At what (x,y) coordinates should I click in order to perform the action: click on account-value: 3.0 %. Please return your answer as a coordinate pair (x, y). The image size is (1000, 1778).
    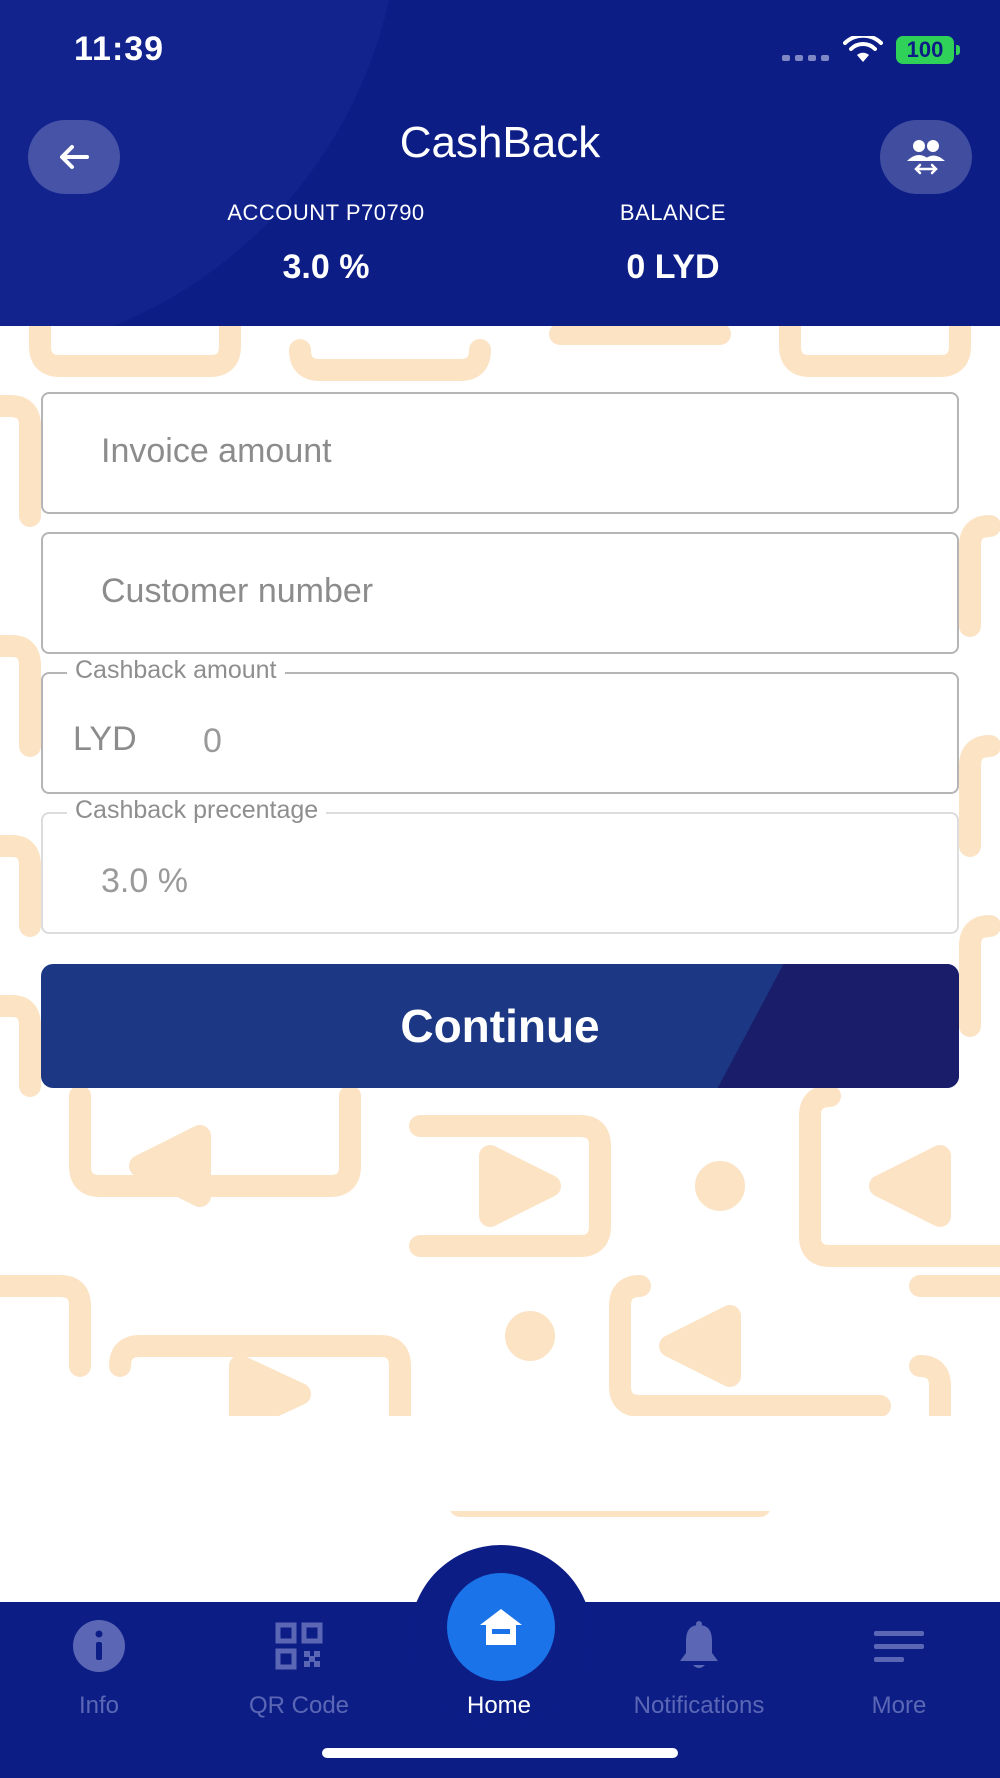
    Looking at the image, I should click on (326, 267).